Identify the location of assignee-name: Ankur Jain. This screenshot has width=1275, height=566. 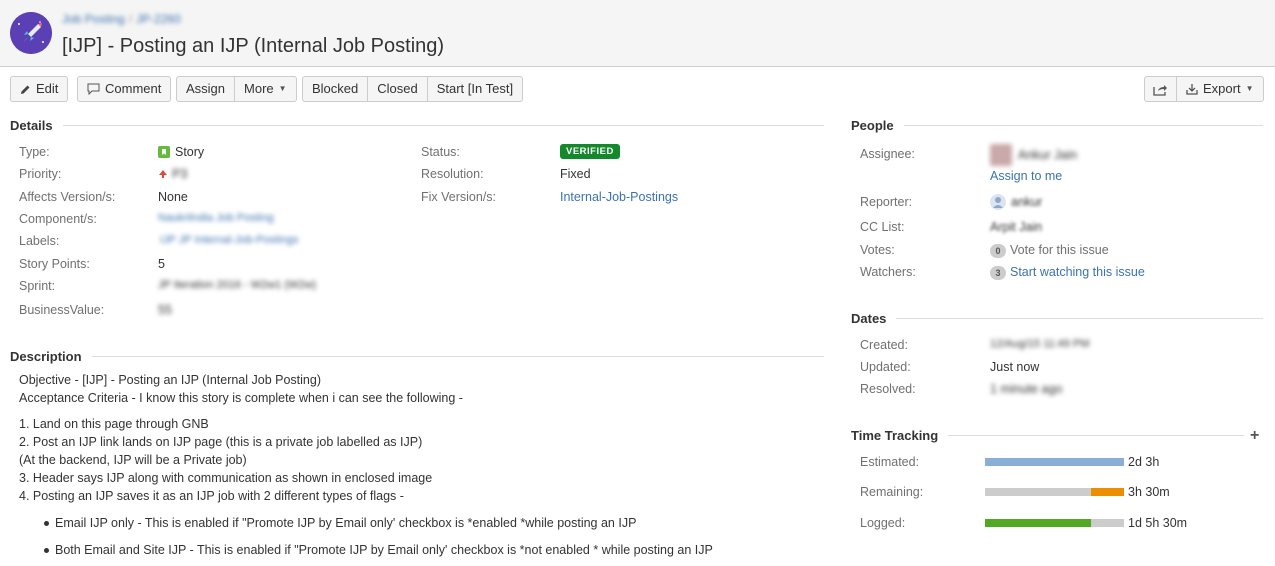
(1048, 155).